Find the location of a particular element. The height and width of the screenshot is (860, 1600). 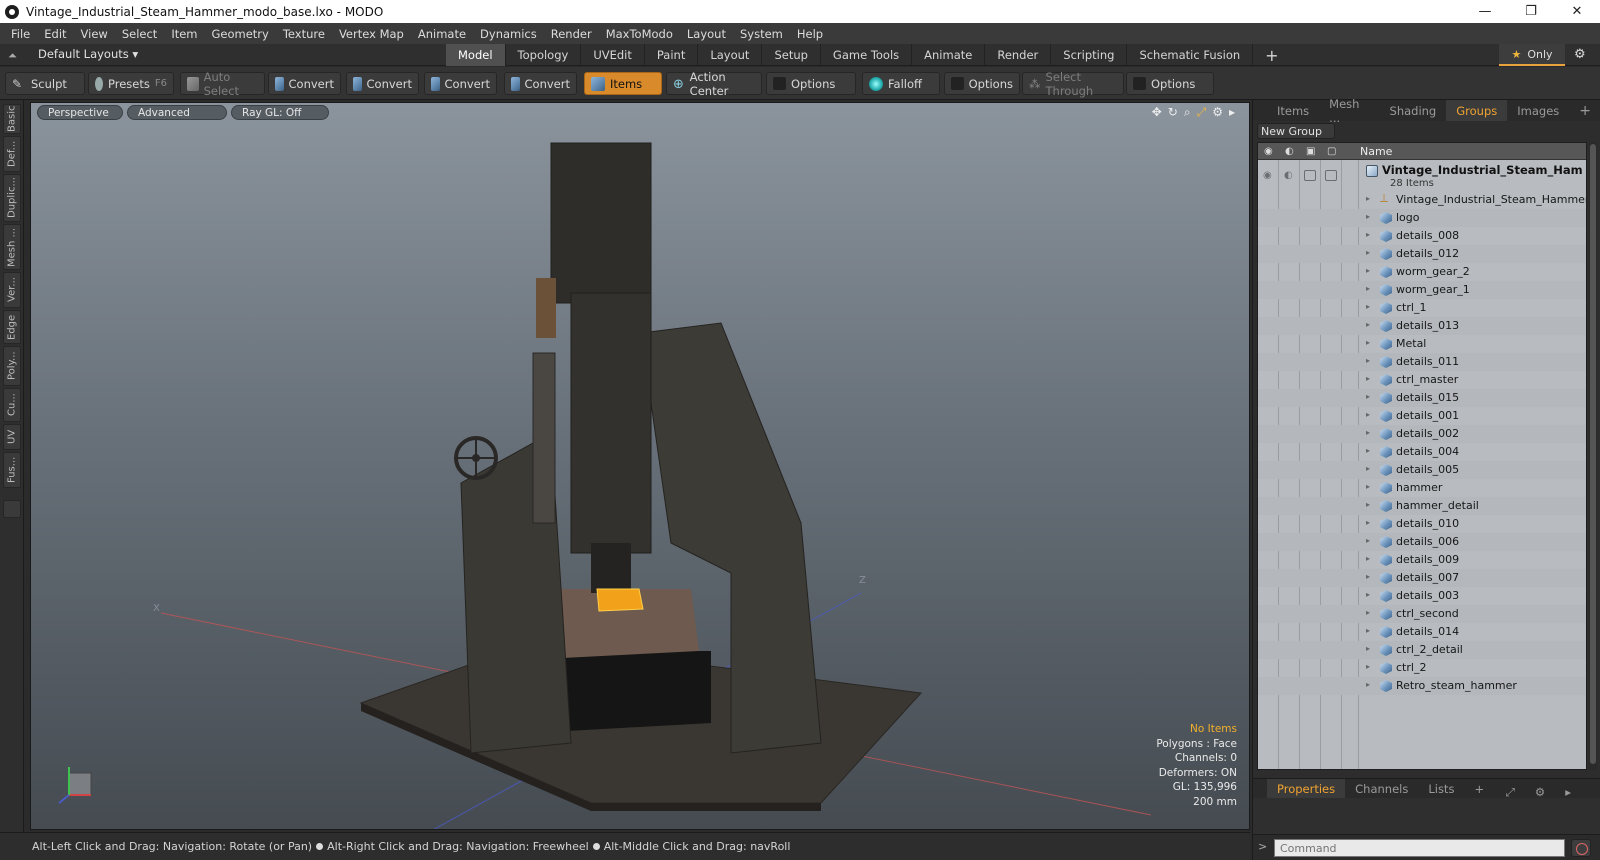

menu-file: File is located at coordinates (20, 34).